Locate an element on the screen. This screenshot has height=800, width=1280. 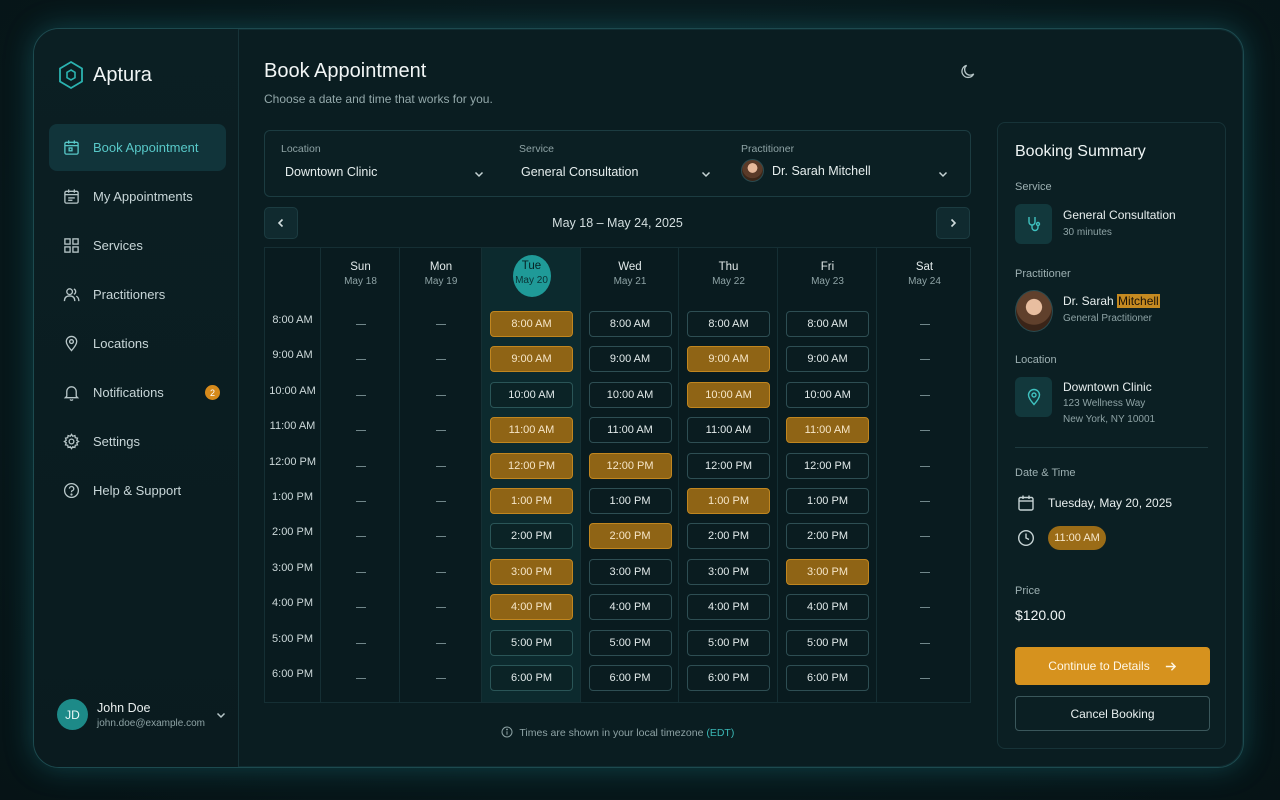
day-header-sat: Sat May 24 is located at coordinates (924, 277).